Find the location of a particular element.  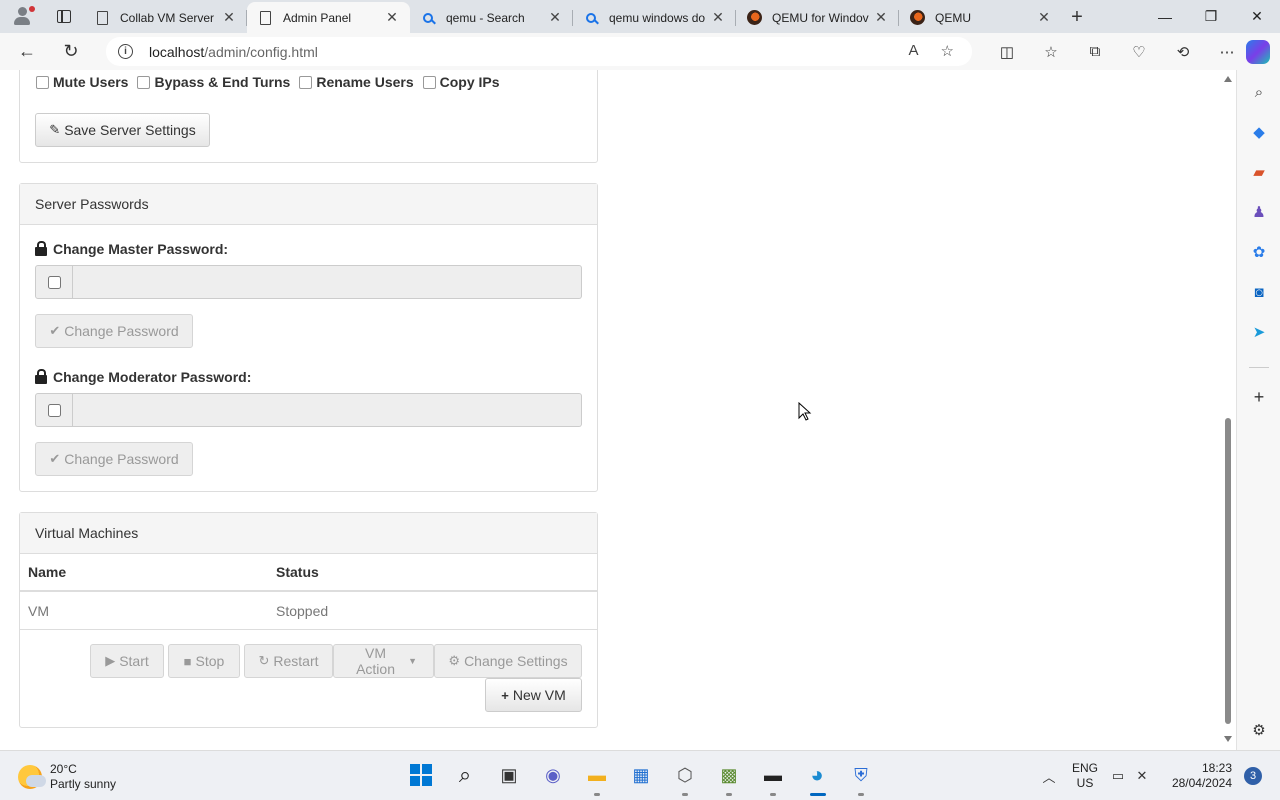

terminal-icon: ▬ is located at coordinates (773, 777).